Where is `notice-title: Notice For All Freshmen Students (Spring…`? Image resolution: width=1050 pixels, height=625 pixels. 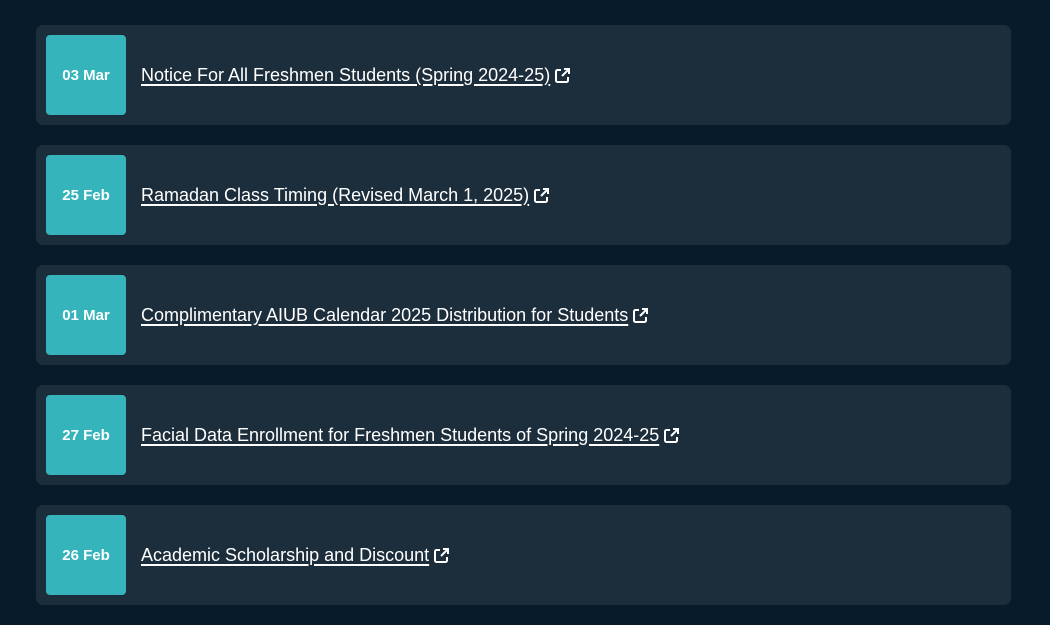 notice-title: Notice For All Freshmen Students (Spring… is located at coordinates (346, 74).